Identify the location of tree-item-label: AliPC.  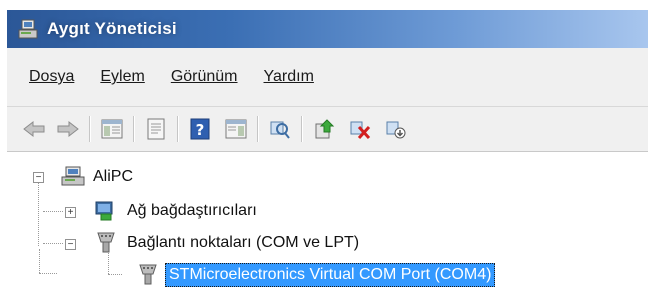
(113, 176).